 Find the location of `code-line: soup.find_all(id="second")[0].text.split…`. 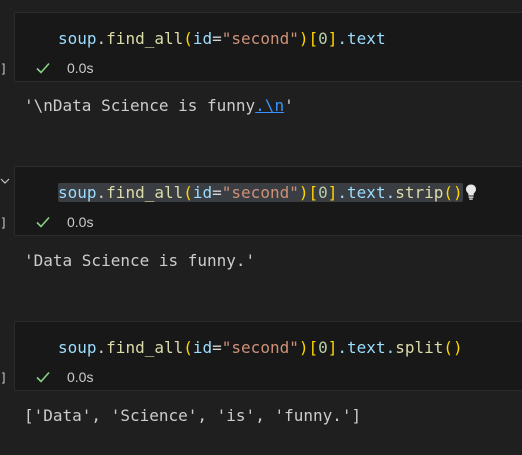

code-line: soup.find_all(id="second")[0].text.split… is located at coordinates (260, 348).